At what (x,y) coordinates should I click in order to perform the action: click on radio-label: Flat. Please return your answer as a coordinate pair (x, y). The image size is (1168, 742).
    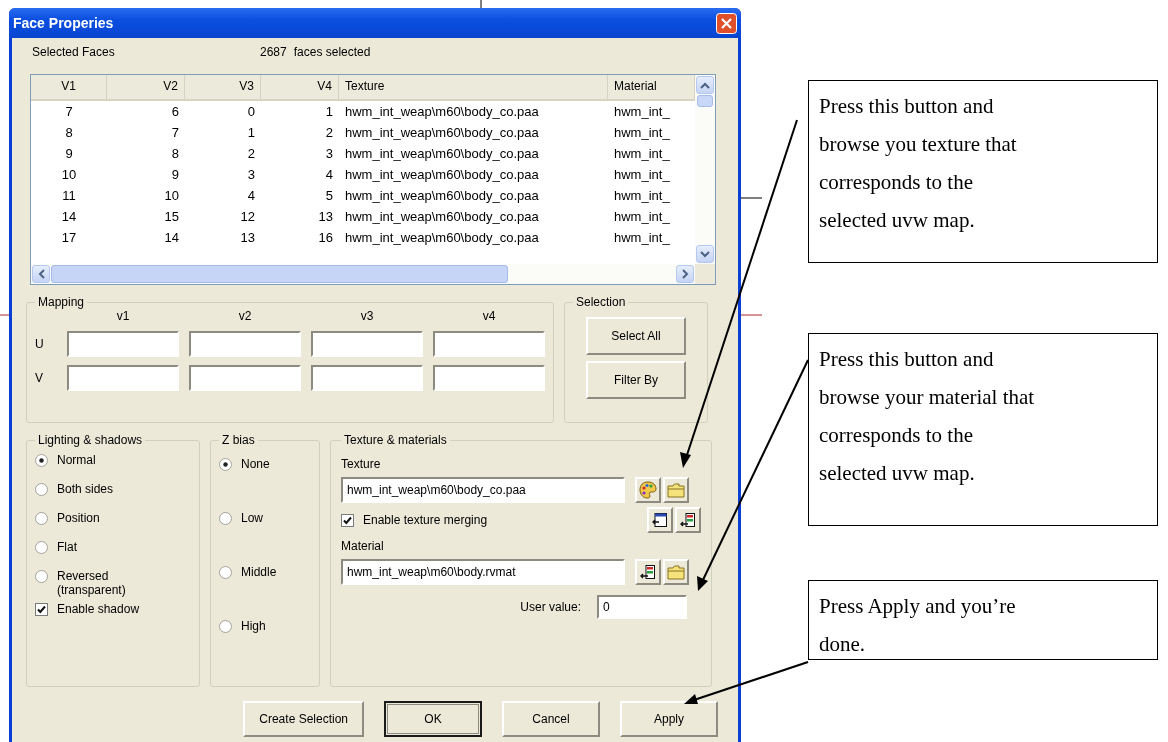
    Looking at the image, I should click on (67, 547).